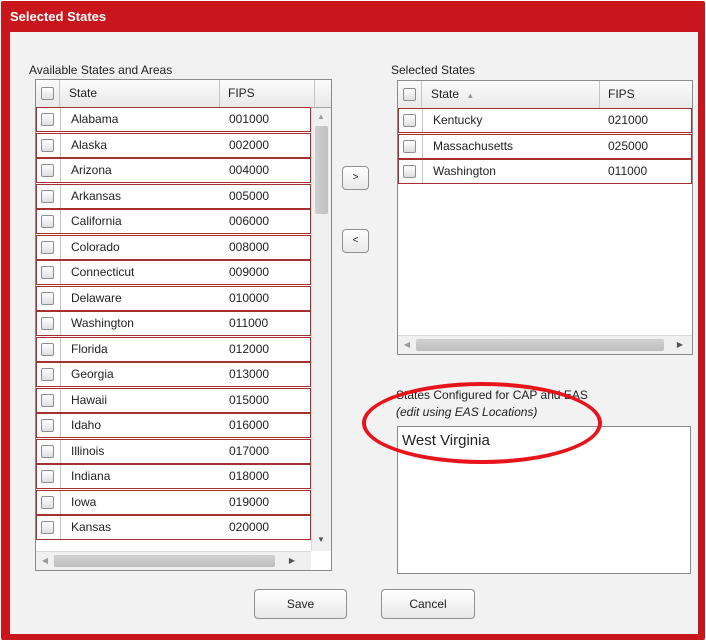  What do you see at coordinates (249, 399) in the screenshot?
I see `fips-code-cell: 015000` at bounding box center [249, 399].